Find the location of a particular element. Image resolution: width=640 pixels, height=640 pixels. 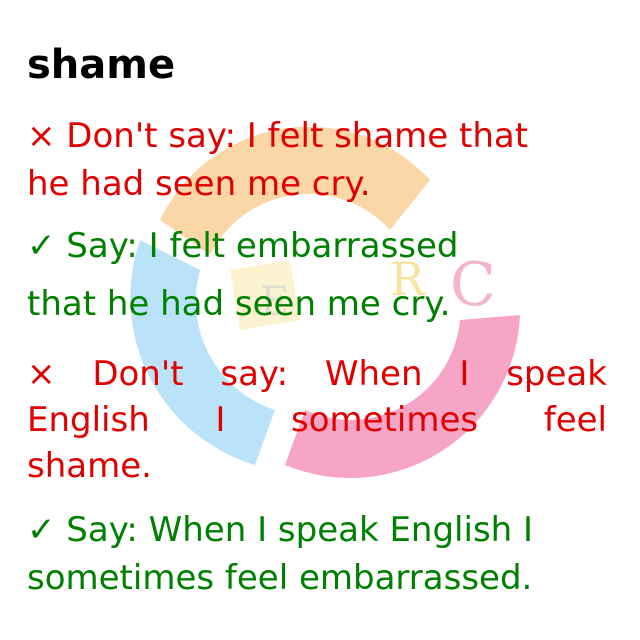

wrong-example-1-line-1: × Don't say: I felt shame that is located at coordinates (278, 136).